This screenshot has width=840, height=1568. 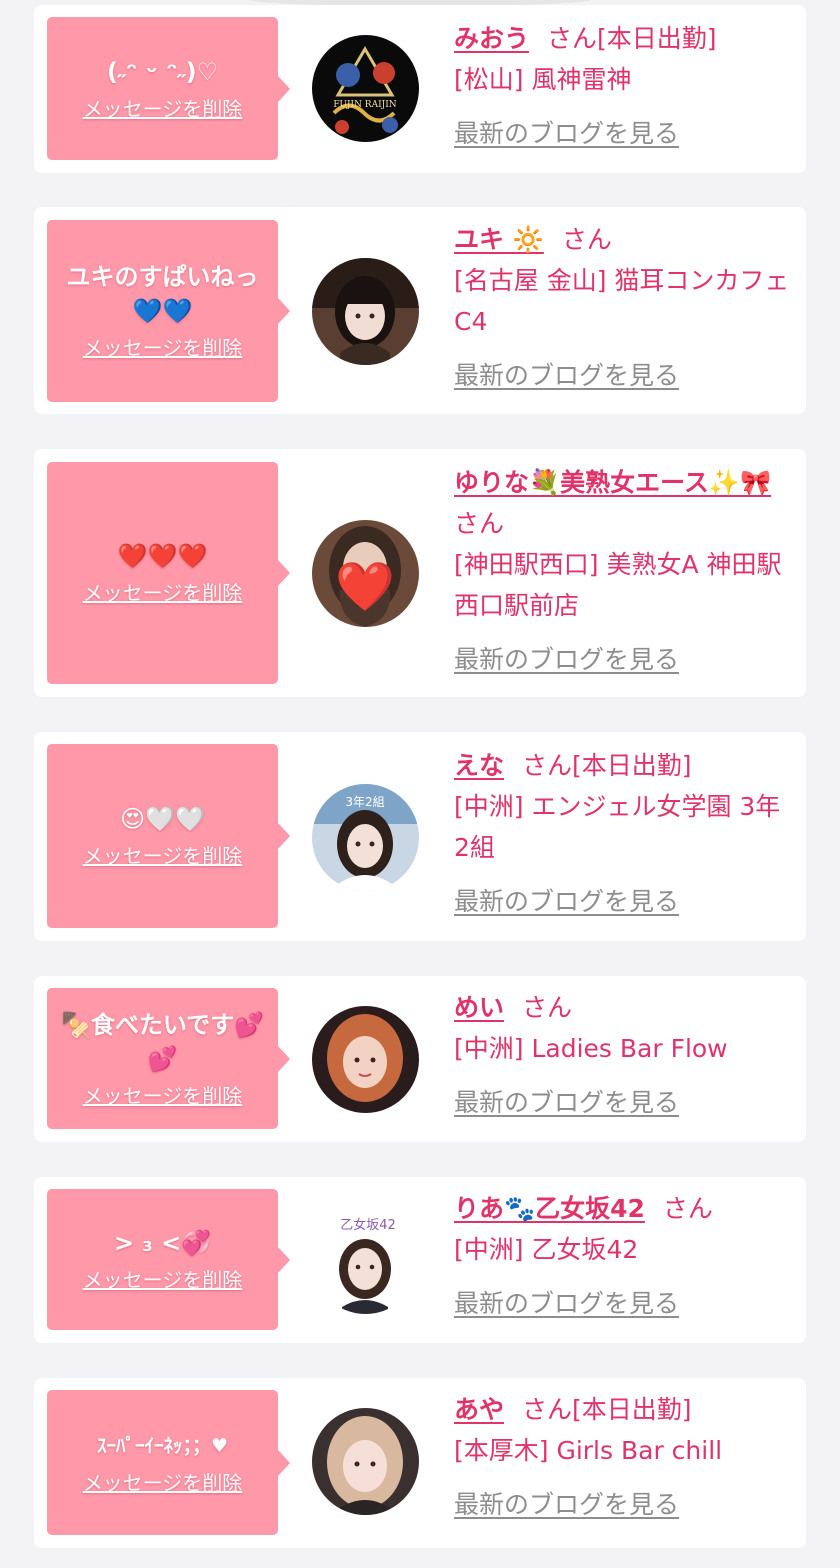 What do you see at coordinates (168, 1259) in the screenshot?
I see `message-bubble: > ₃ <💞 メッセージを削除` at bounding box center [168, 1259].